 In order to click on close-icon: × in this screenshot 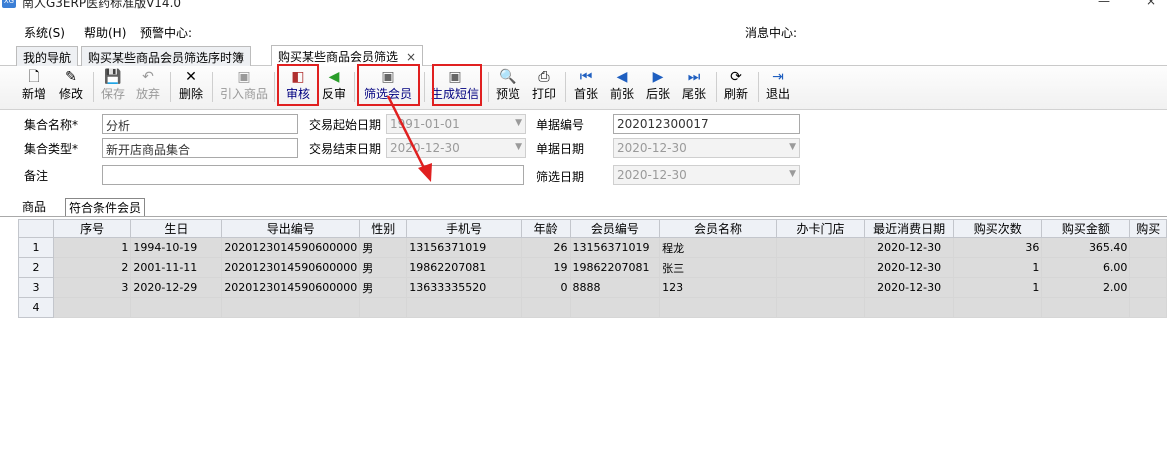, I will do `click(411, 57)`.